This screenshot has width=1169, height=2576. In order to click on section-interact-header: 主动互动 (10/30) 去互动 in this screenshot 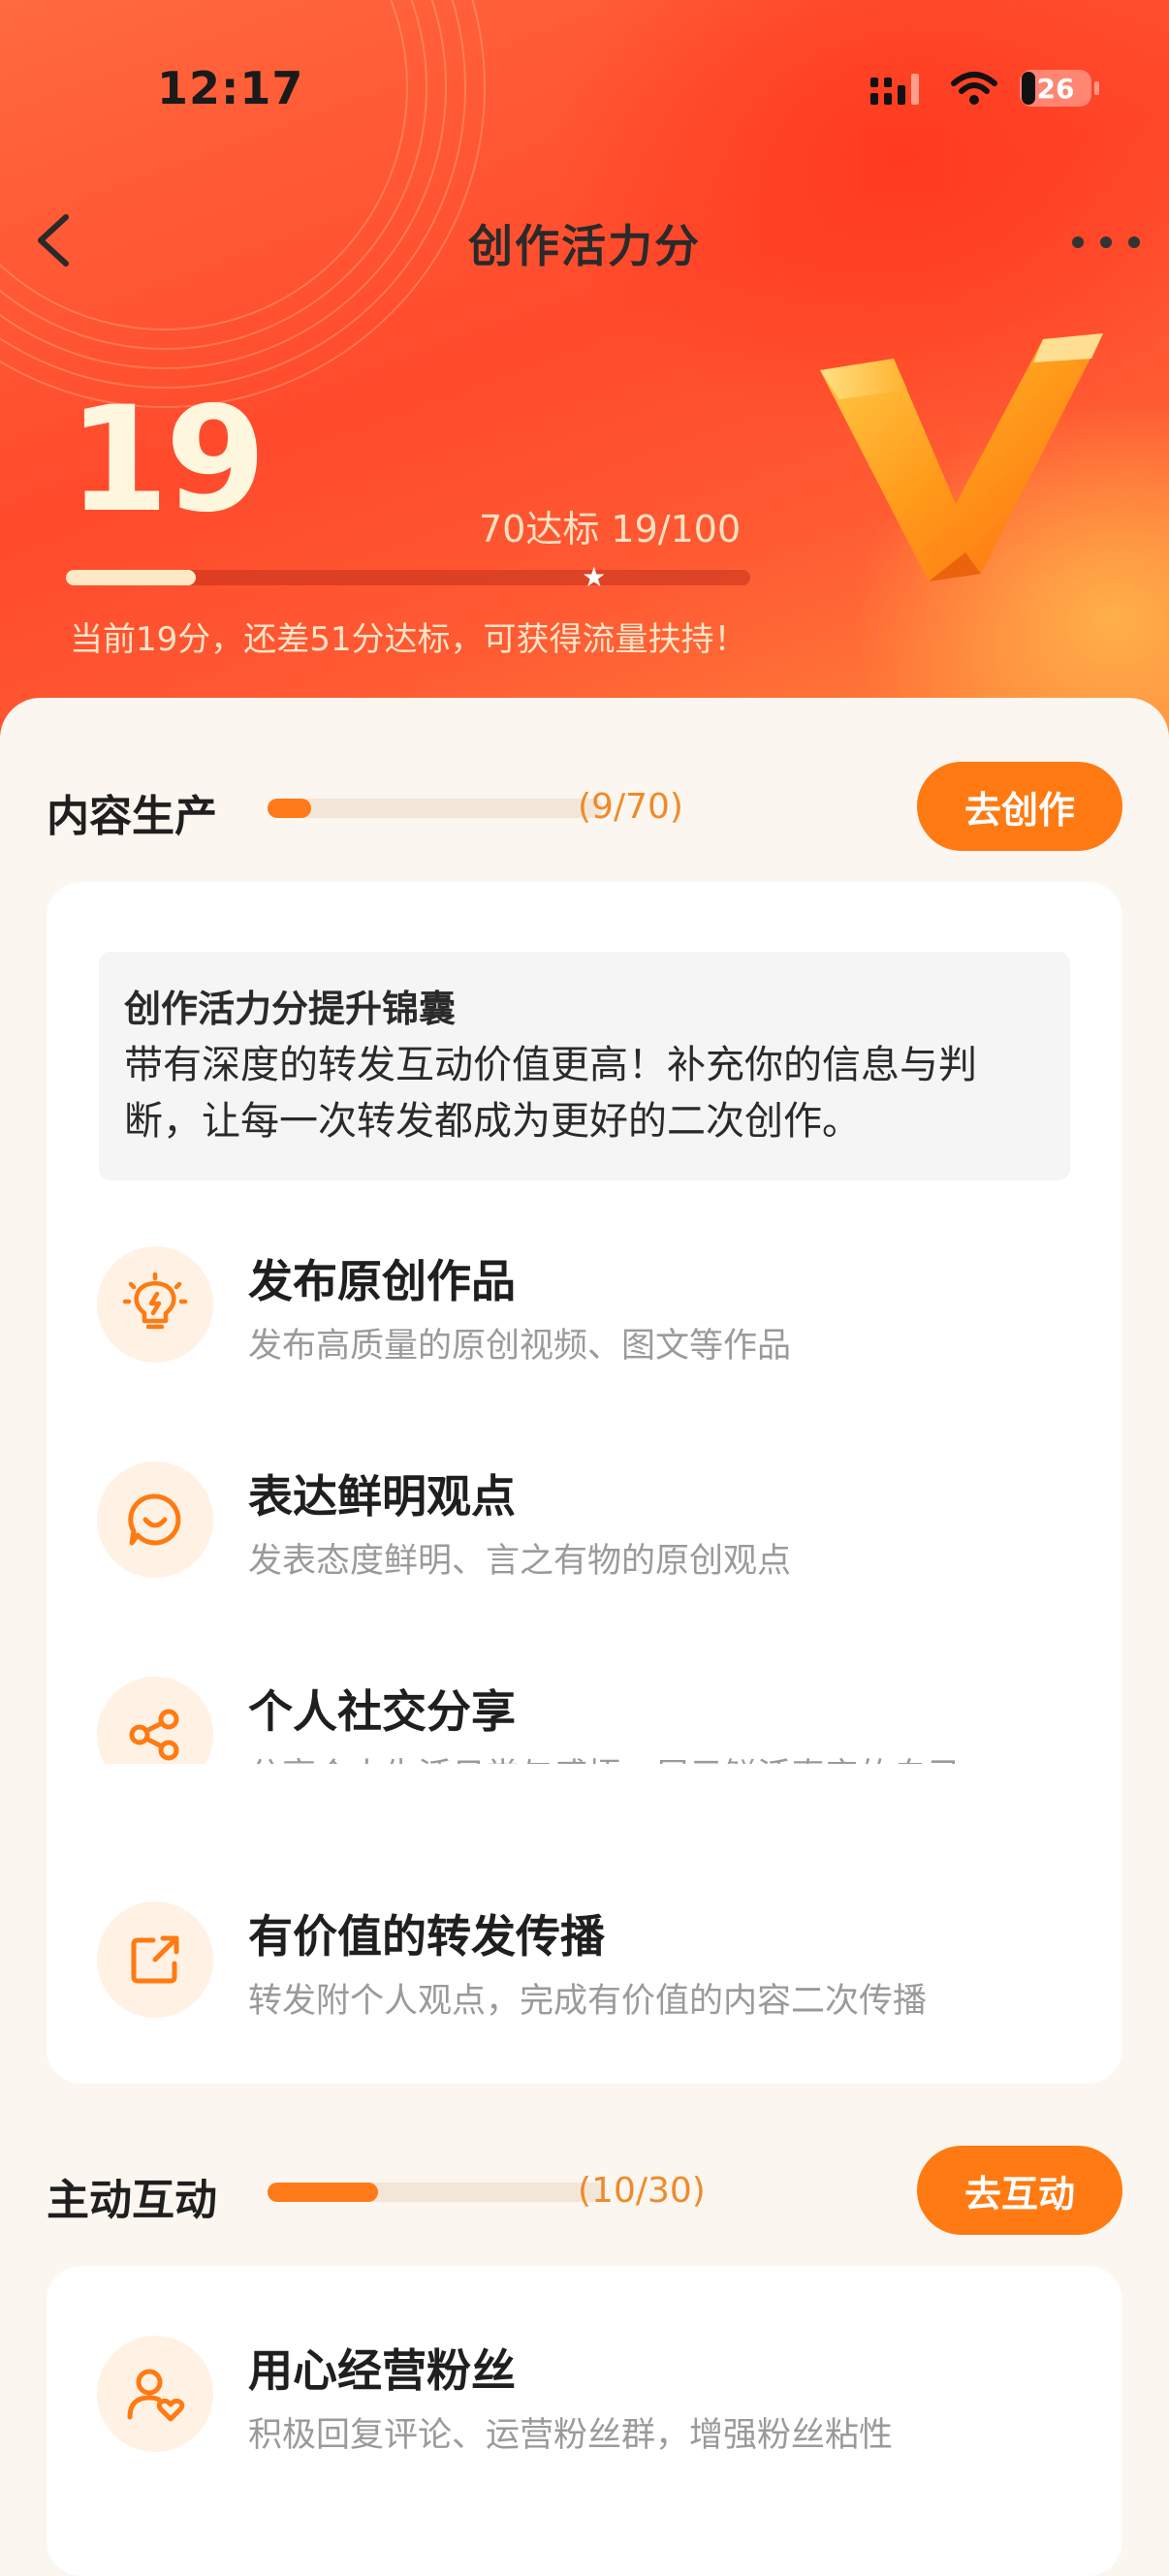, I will do `click(584, 2192)`.